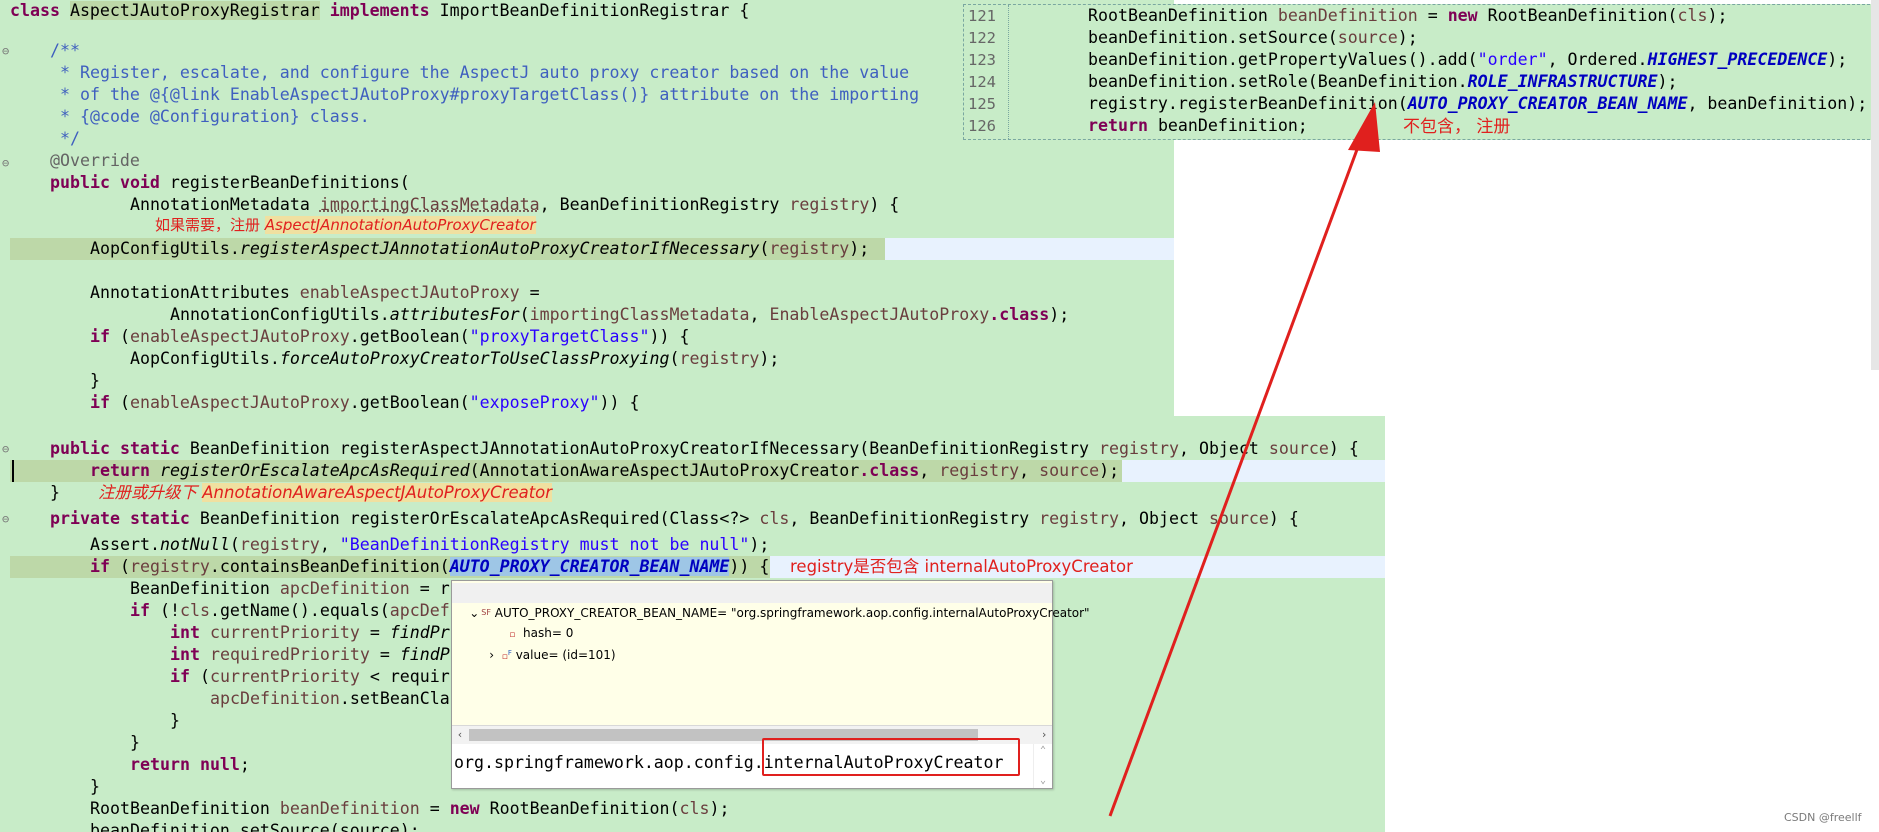  Describe the element at coordinates (1823, 817) in the screenshot. I see `watermark: CSDN @freellf` at that location.